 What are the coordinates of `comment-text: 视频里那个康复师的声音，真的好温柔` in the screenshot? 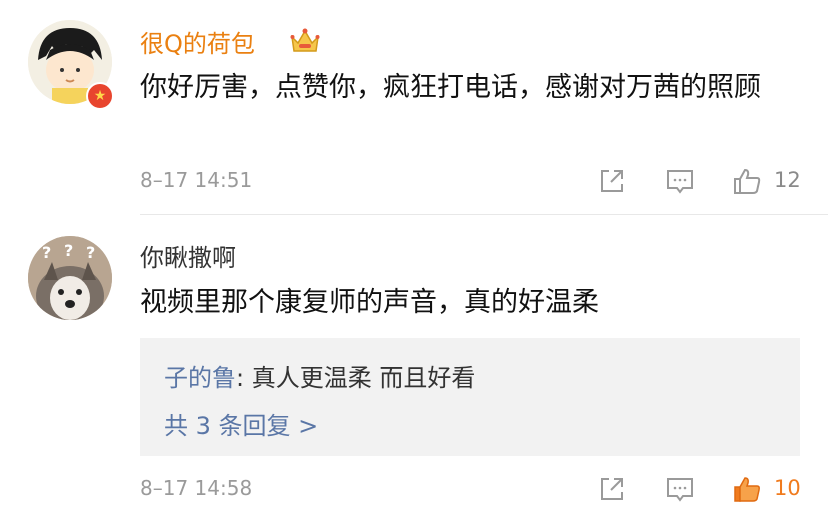 It's located at (369, 302).